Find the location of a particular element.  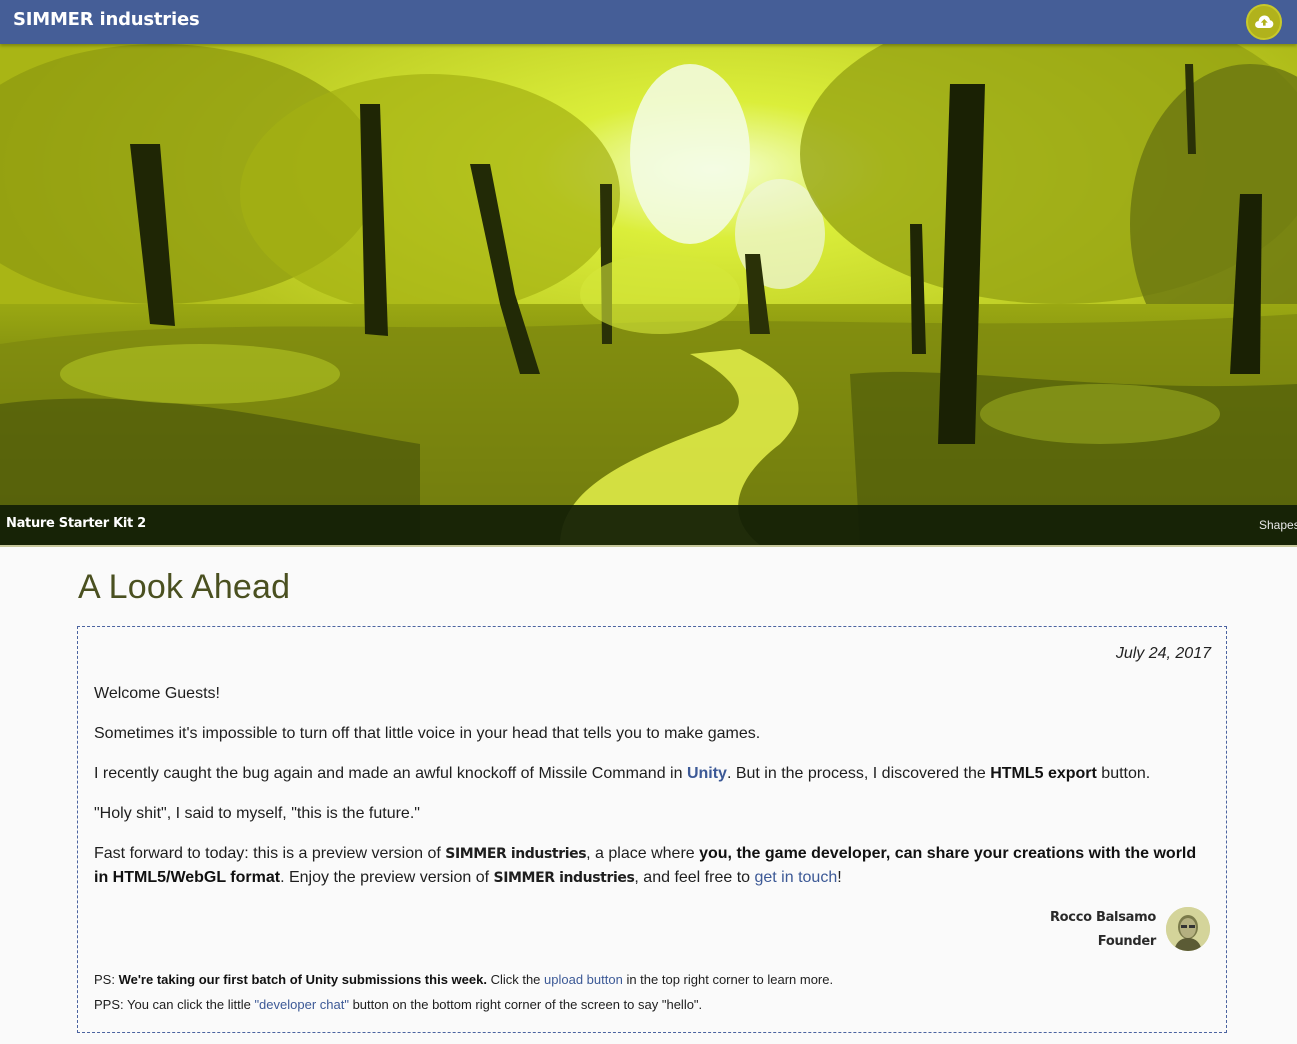

founder-photo is located at coordinates (1188, 929).